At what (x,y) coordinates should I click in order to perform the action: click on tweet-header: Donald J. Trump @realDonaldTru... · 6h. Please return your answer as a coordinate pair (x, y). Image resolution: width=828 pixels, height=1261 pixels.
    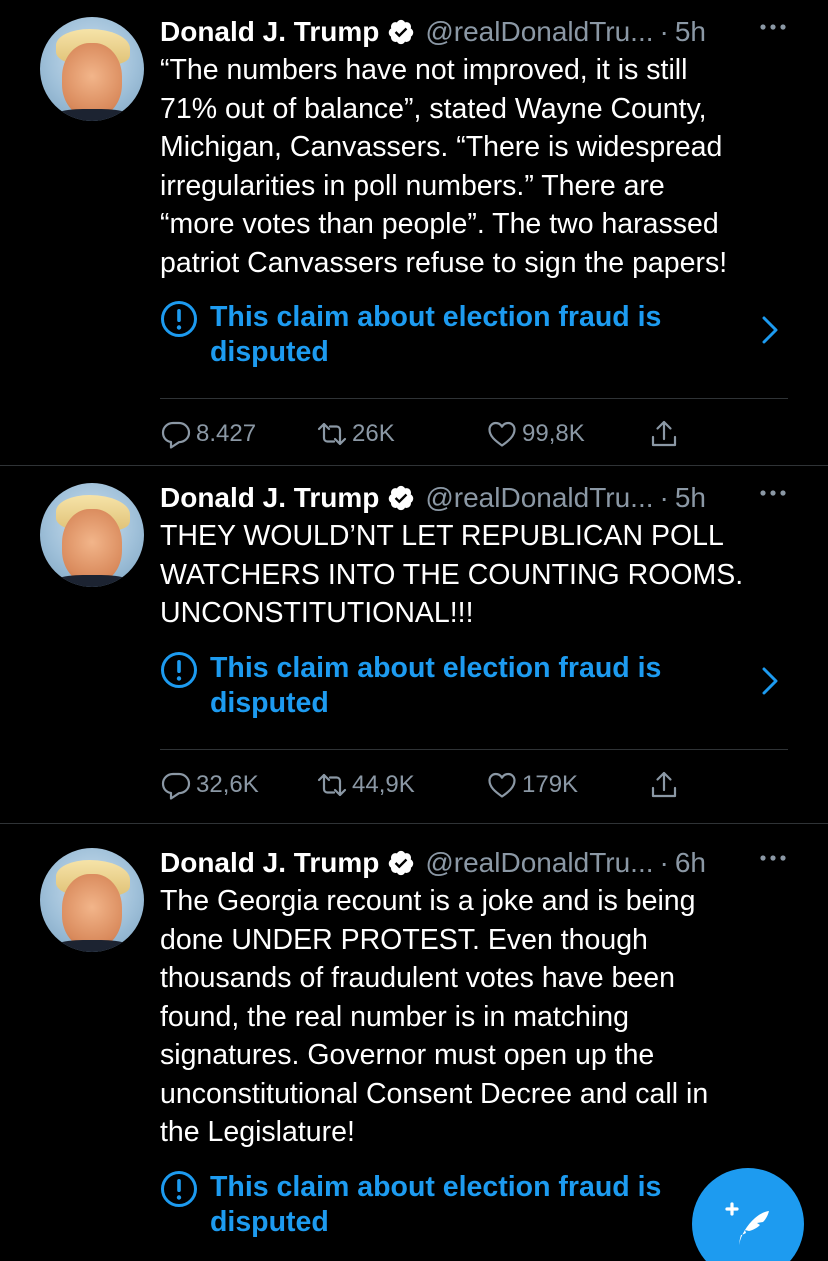
    Looking at the image, I should click on (474, 863).